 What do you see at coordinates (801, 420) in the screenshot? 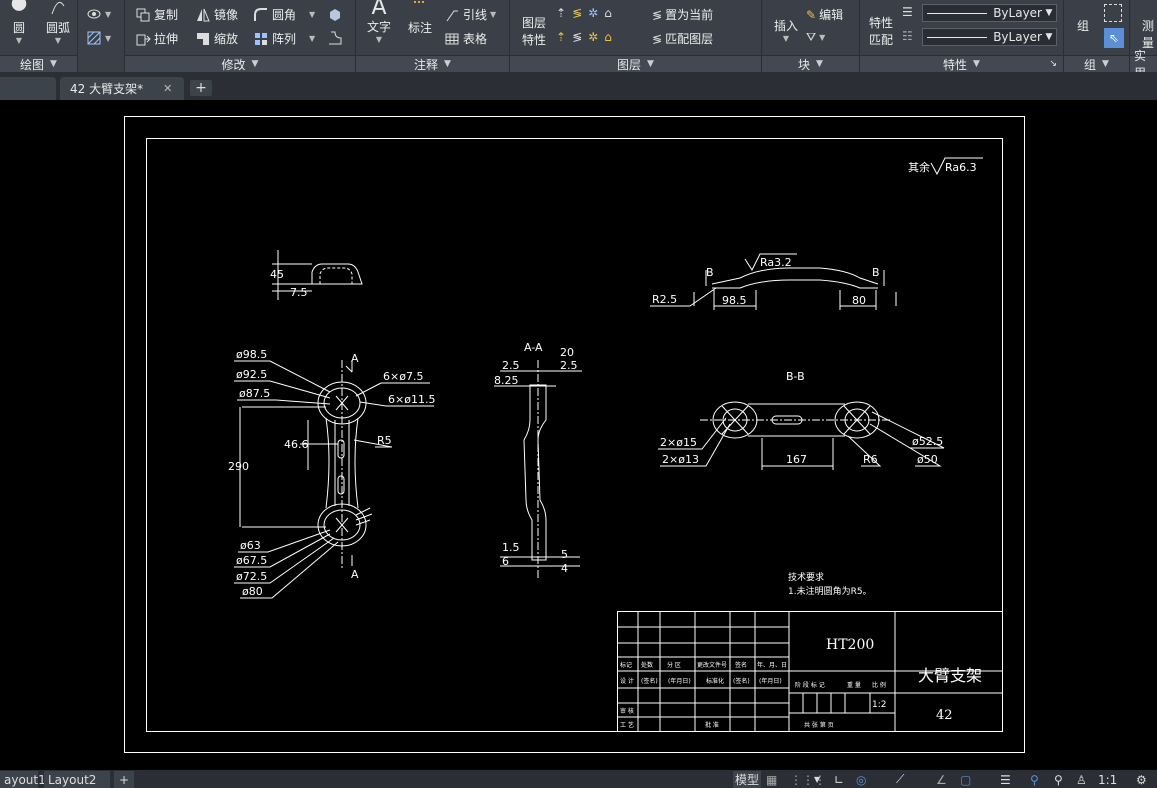
I see `section-bb-view: B-B 2×ø15 2×ø13 167 R6 ø52.5 ø50` at bounding box center [801, 420].